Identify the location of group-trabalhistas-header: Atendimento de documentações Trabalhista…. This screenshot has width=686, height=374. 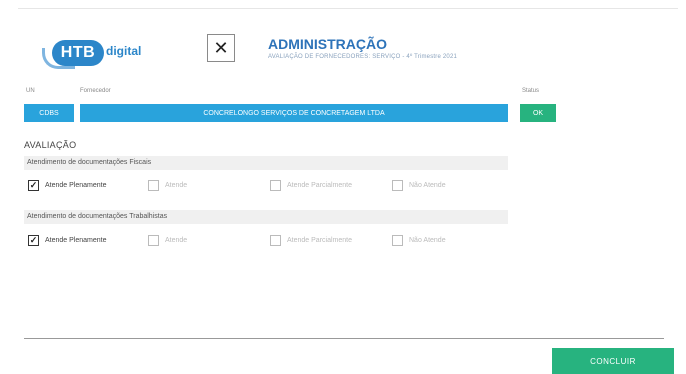
(266, 217).